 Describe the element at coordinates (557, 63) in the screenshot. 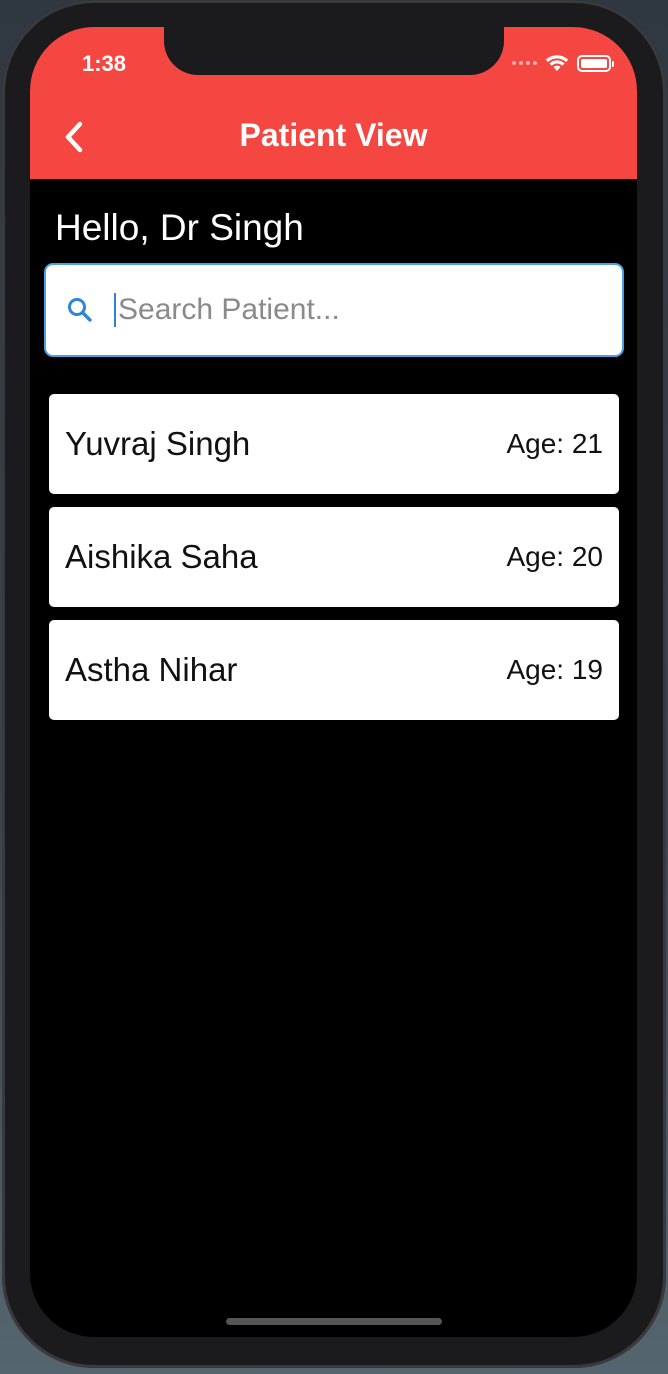

I see `wifi-icon` at that location.